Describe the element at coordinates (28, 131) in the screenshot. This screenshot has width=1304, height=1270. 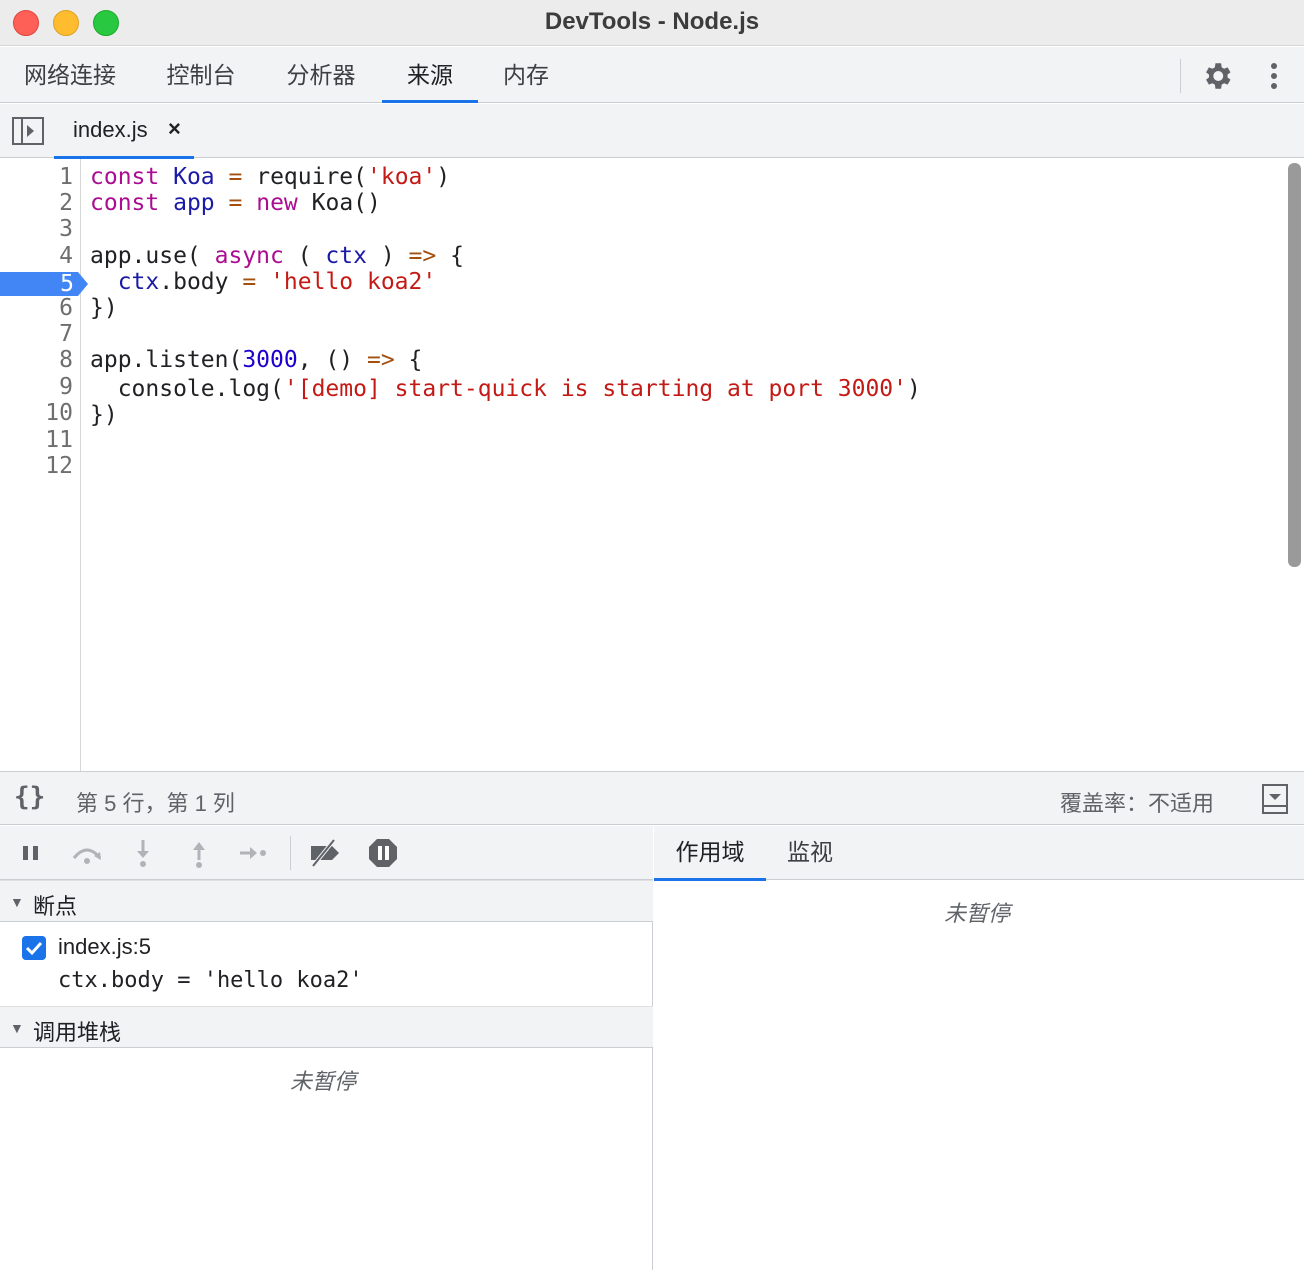
I see `toggle-navigator-icon` at that location.